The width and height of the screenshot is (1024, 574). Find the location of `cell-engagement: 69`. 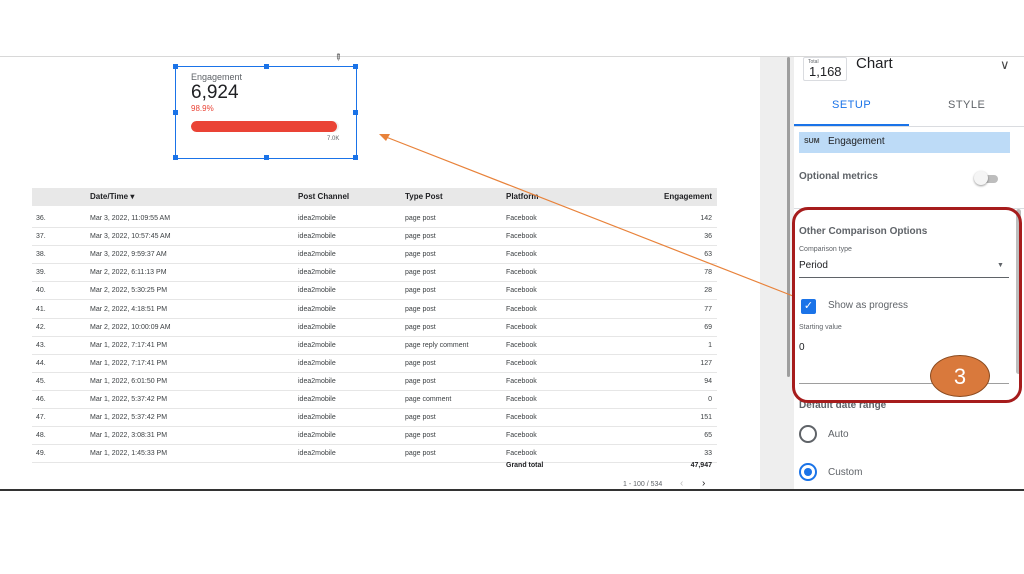

cell-engagement: 69 is located at coordinates (708, 327).